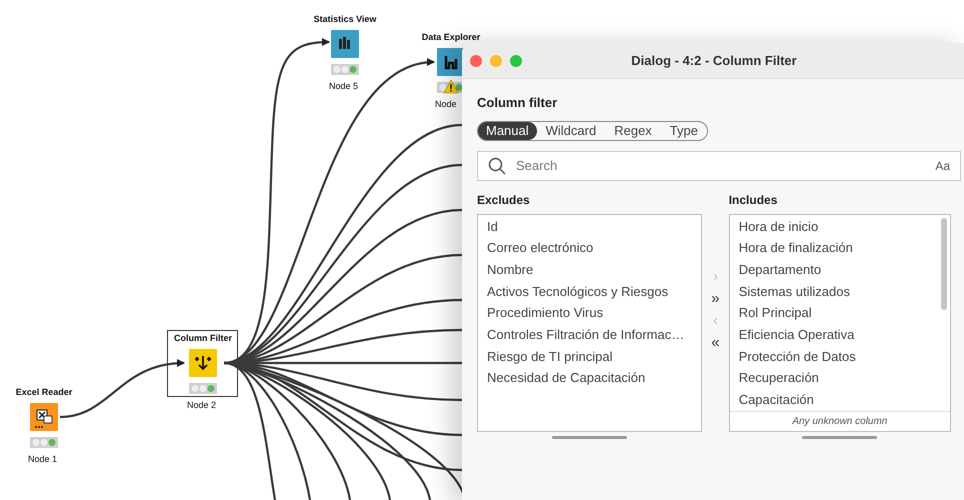  What do you see at coordinates (714, 61) in the screenshot?
I see `window-title: Dialog - 4:2 - Column Filter` at bounding box center [714, 61].